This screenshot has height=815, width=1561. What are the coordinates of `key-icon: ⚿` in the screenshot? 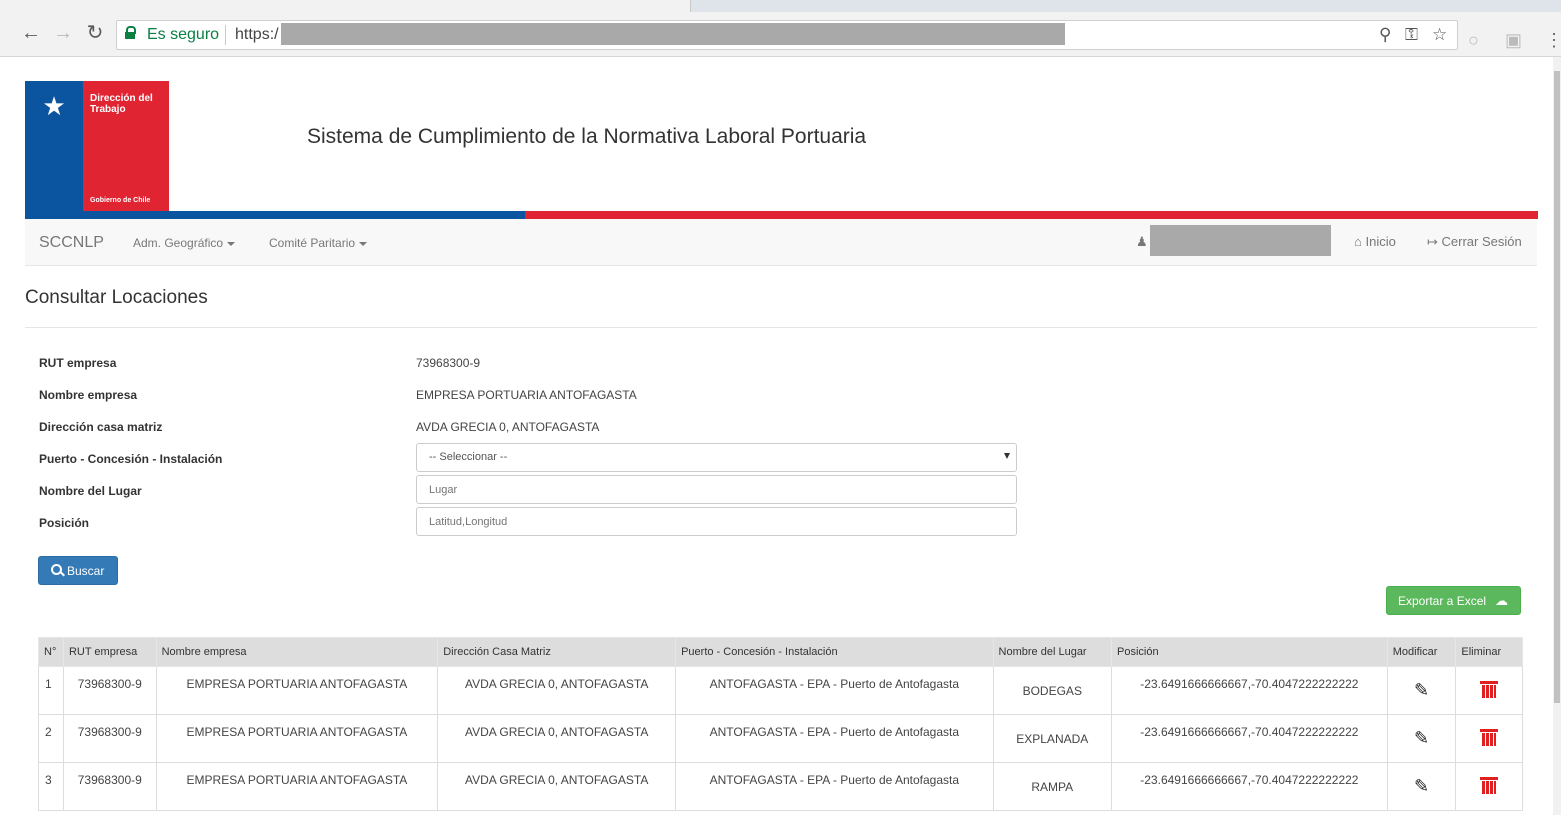 It's located at (1411, 35).